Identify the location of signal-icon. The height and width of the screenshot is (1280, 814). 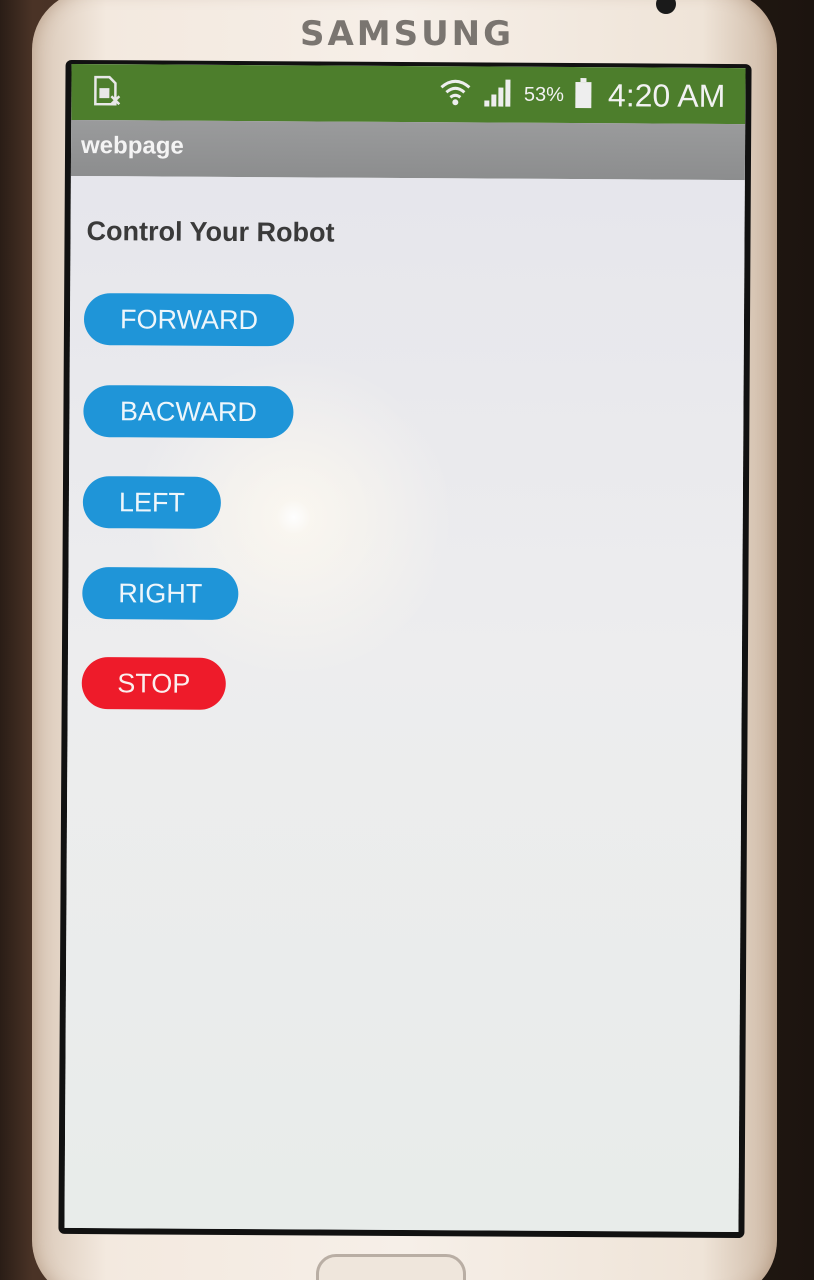
(498, 94).